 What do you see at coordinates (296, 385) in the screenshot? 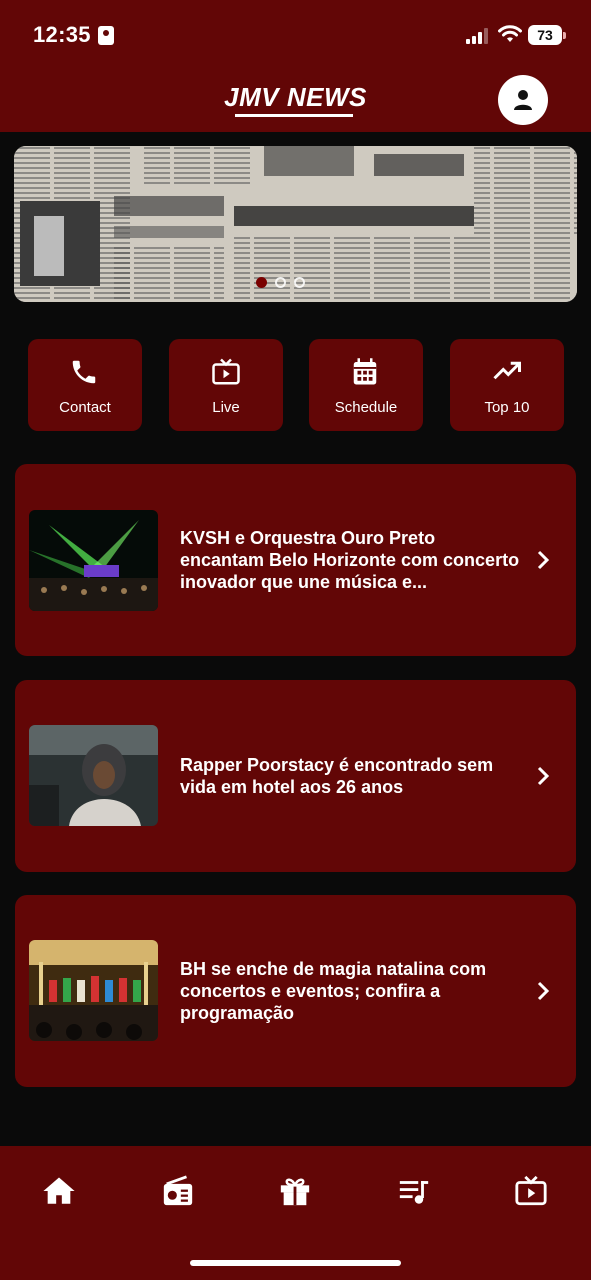
I see `quick-actions: Contact Live Schedule Top 10` at bounding box center [296, 385].